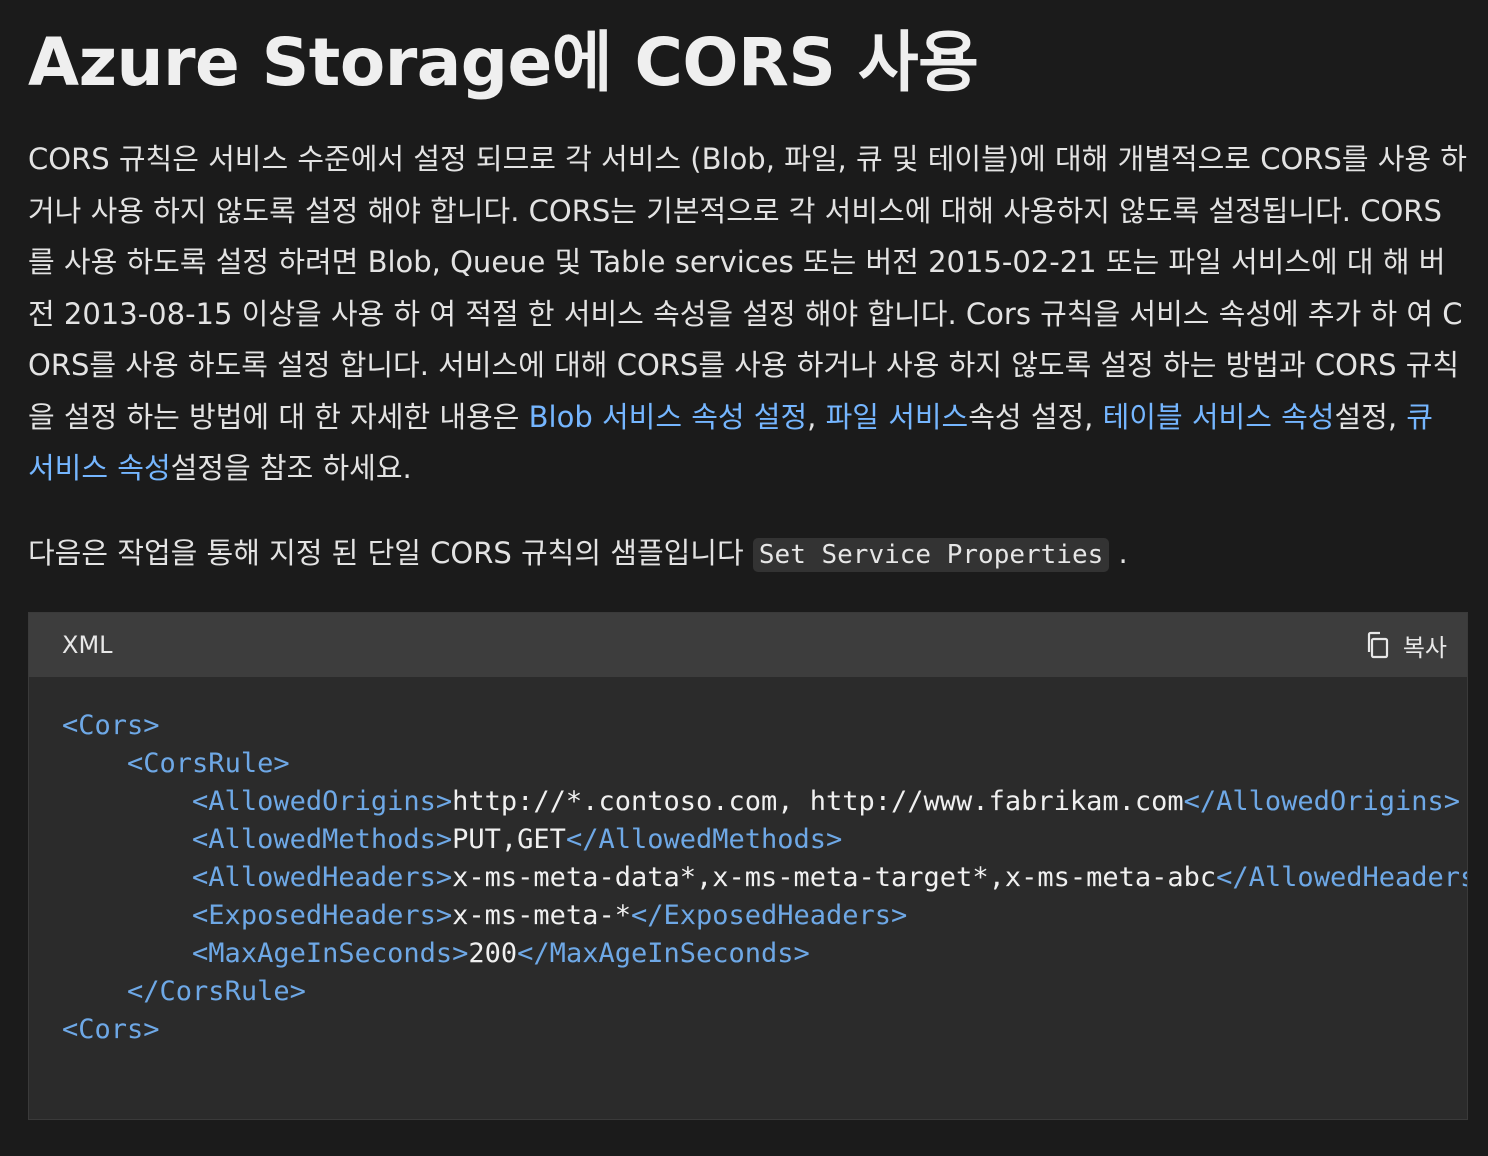 The height and width of the screenshot is (1156, 1488). What do you see at coordinates (764, 764) in the screenshot?
I see `code-line: <CorsRule>` at bounding box center [764, 764].